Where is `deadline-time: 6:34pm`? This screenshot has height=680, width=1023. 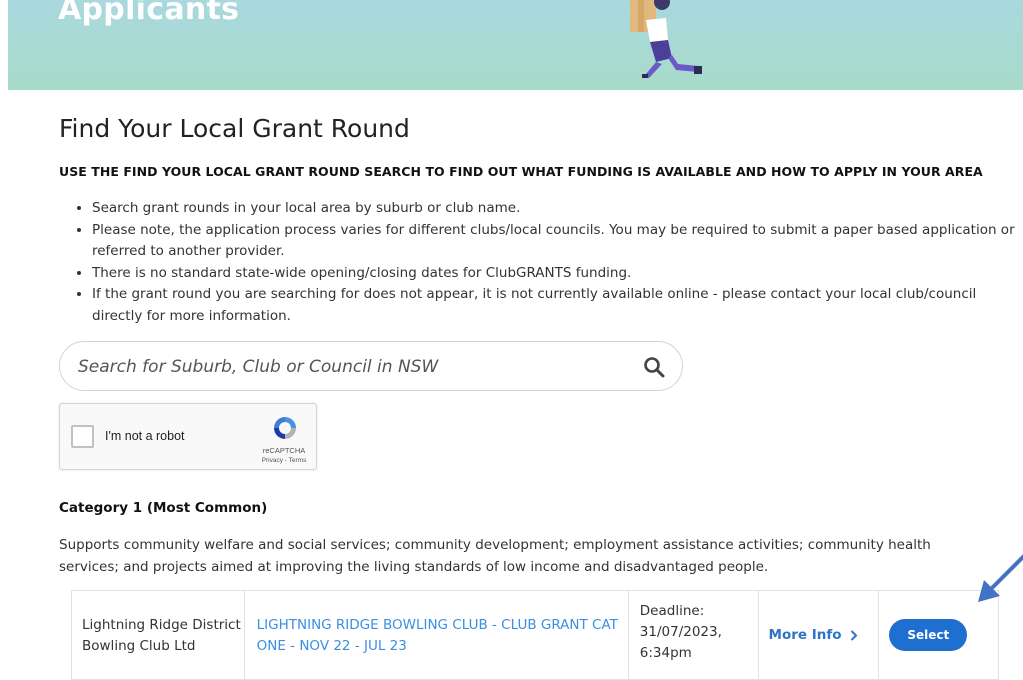 deadline-time: 6:34pm is located at coordinates (665, 653).